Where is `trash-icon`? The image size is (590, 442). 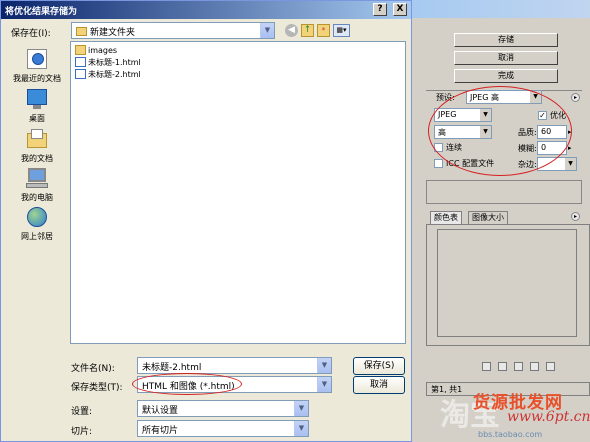
trash-icon is located at coordinates (550, 366).